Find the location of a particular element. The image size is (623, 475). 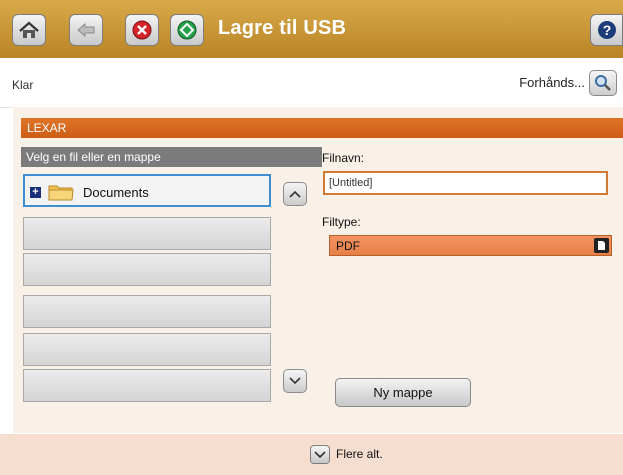

home-button is located at coordinates (29, 30).